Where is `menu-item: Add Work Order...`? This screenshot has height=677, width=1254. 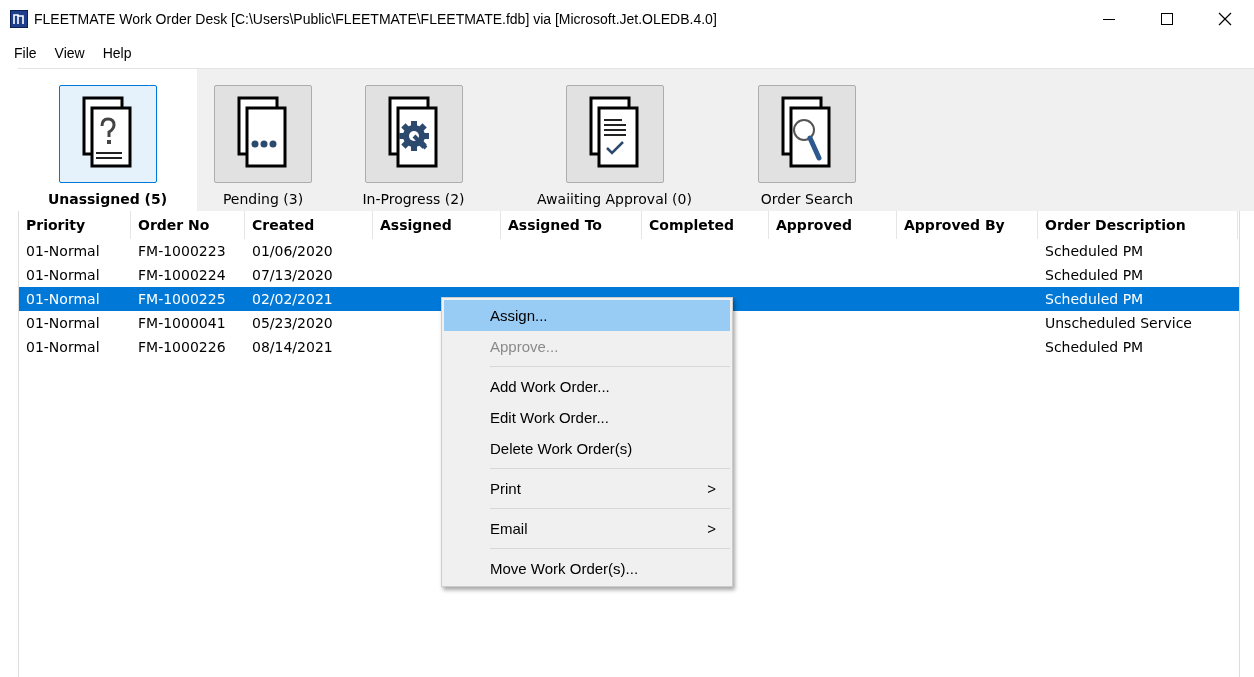 menu-item: Add Work Order... is located at coordinates (587, 386).